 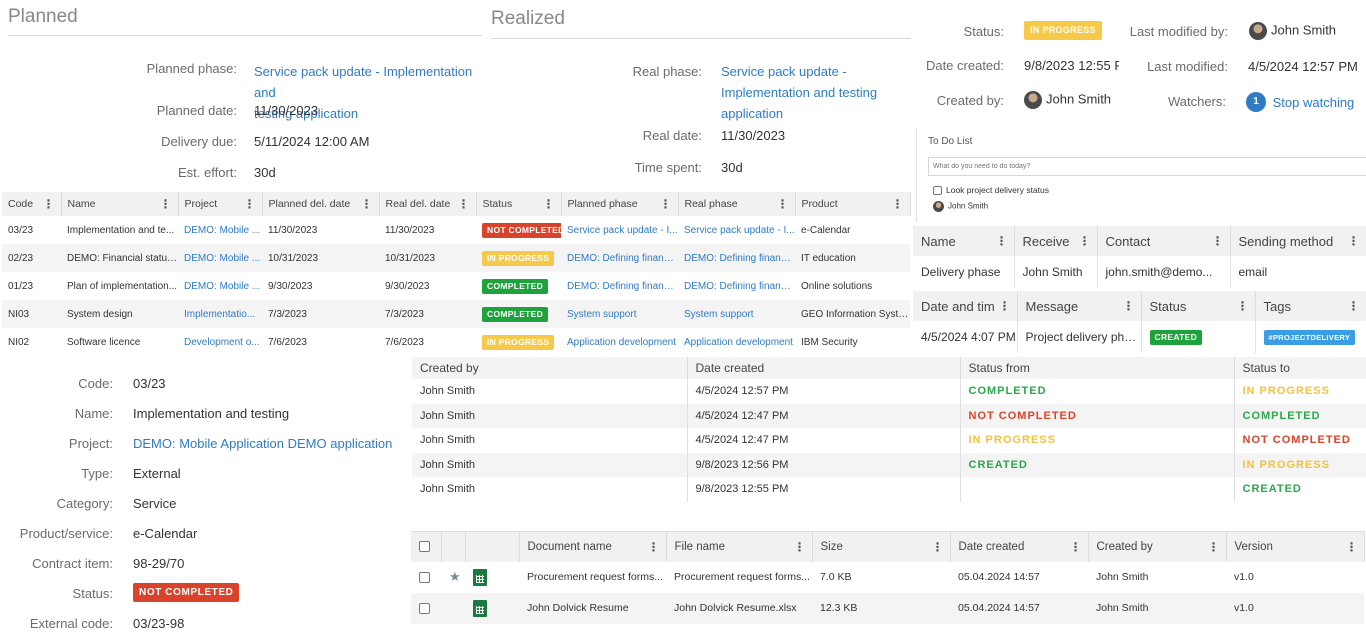 What do you see at coordinates (737, 204) in the screenshot?
I see `column-header: Real phase ⋮` at bounding box center [737, 204].